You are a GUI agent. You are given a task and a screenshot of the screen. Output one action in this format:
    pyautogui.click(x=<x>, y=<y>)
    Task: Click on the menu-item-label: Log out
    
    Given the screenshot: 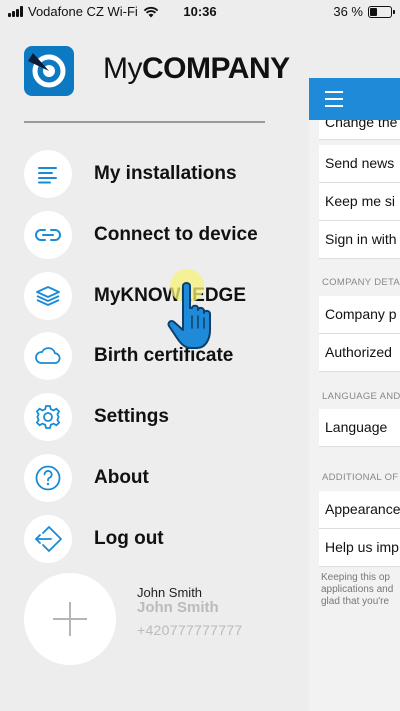 What is the action you would take?
    pyautogui.click(x=129, y=538)
    